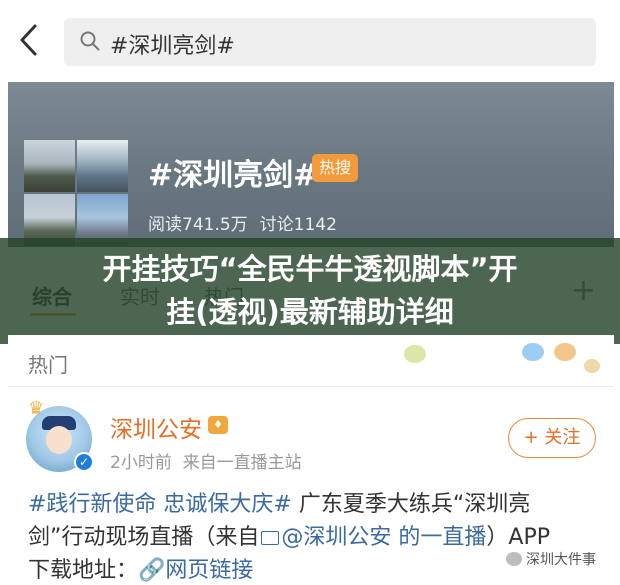 This screenshot has height=585, width=620. What do you see at coordinates (310, 269) in the screenshot?
I see `overlay-caption-line: 开挂技巧“全民牛牛透视脚本”开` at bounding box center [310, 269].